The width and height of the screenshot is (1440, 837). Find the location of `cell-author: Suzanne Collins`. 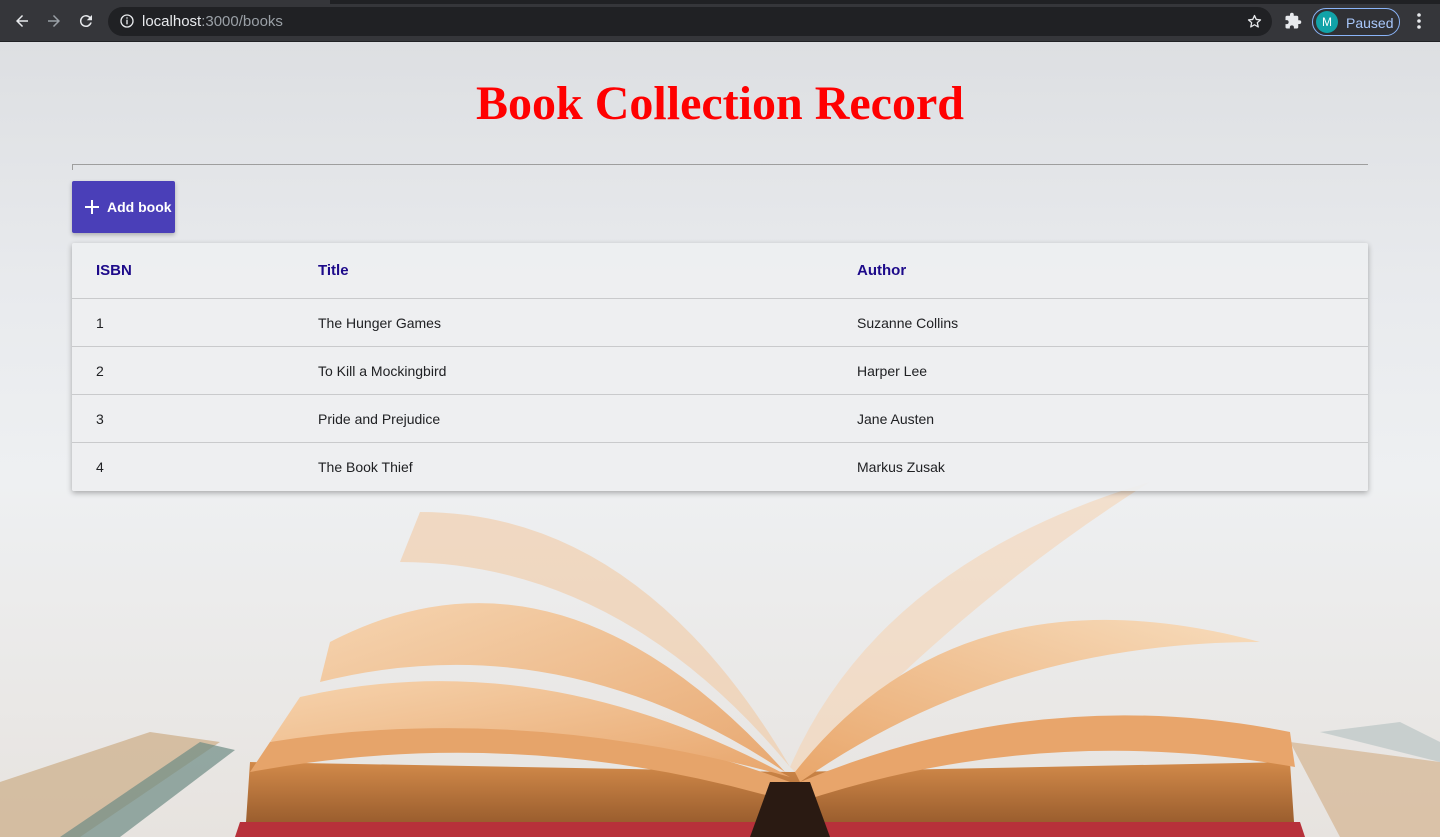

cell-author: Suzanne Collins is located at coordinates (908, 323).